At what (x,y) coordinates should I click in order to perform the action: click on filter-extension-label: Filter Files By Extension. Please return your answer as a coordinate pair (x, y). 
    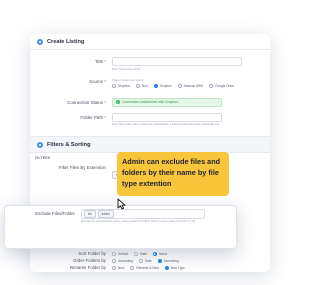
    Looking at the image, I should click on (82, 167).